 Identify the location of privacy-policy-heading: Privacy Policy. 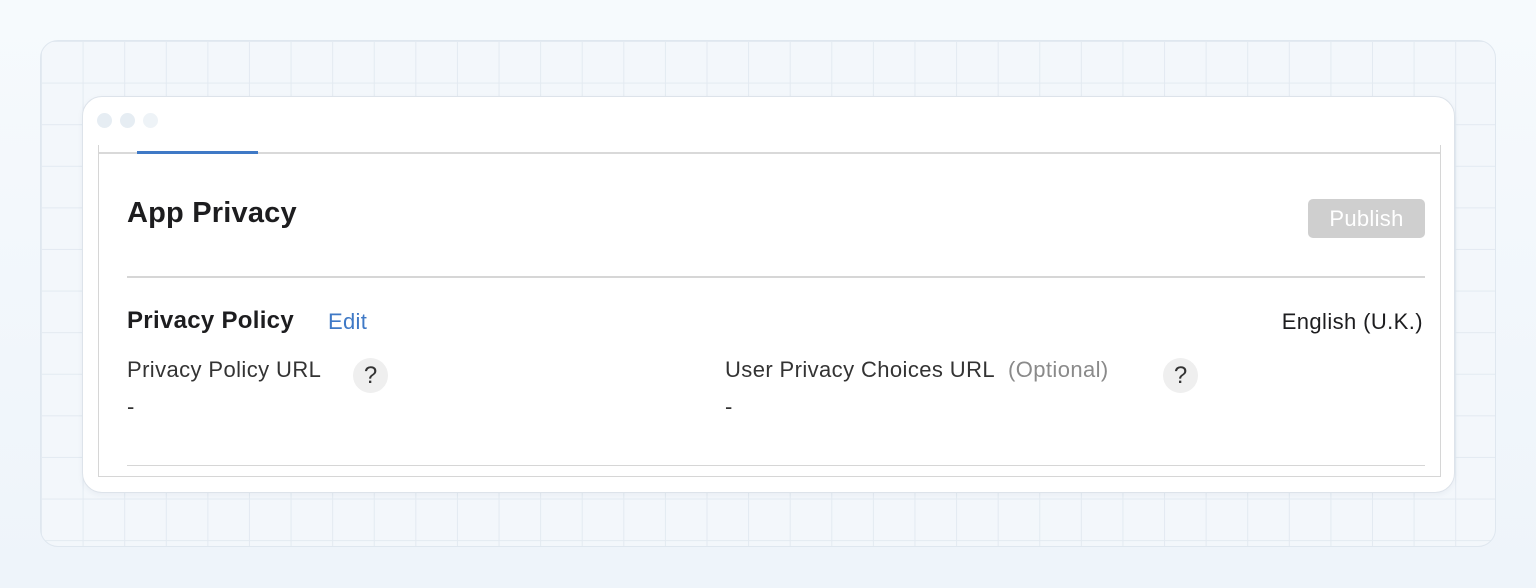
(210, 320).